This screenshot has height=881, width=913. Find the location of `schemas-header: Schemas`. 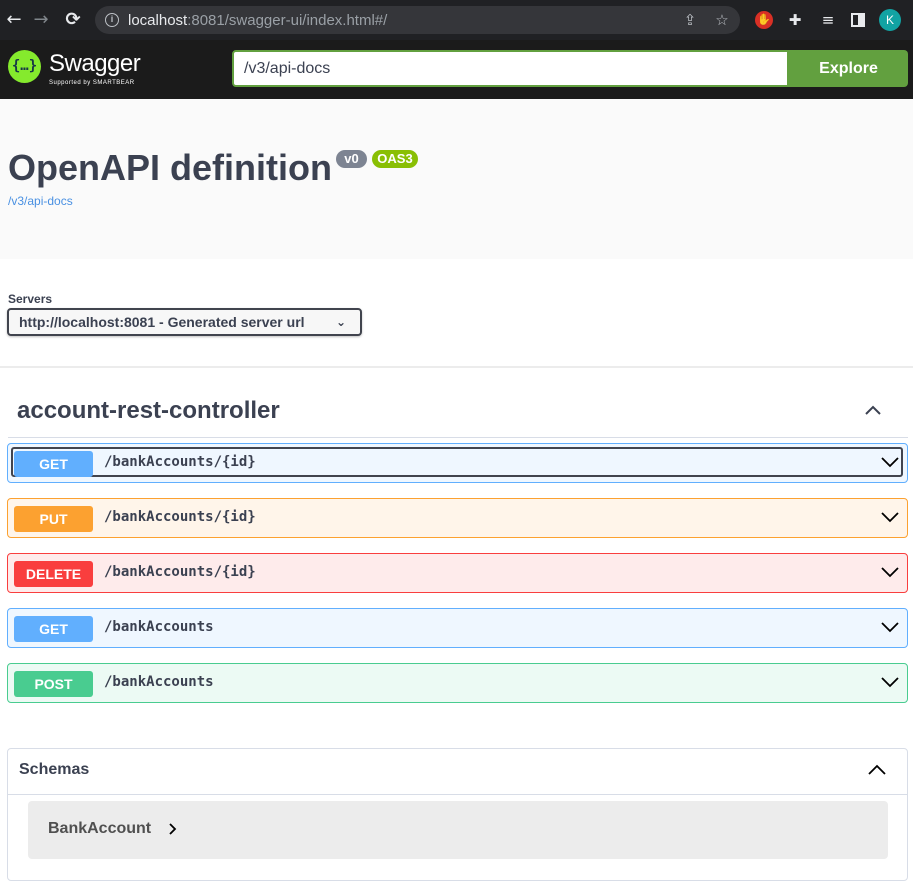

schemas-header: Schemas is located at coordinates (457, 772).